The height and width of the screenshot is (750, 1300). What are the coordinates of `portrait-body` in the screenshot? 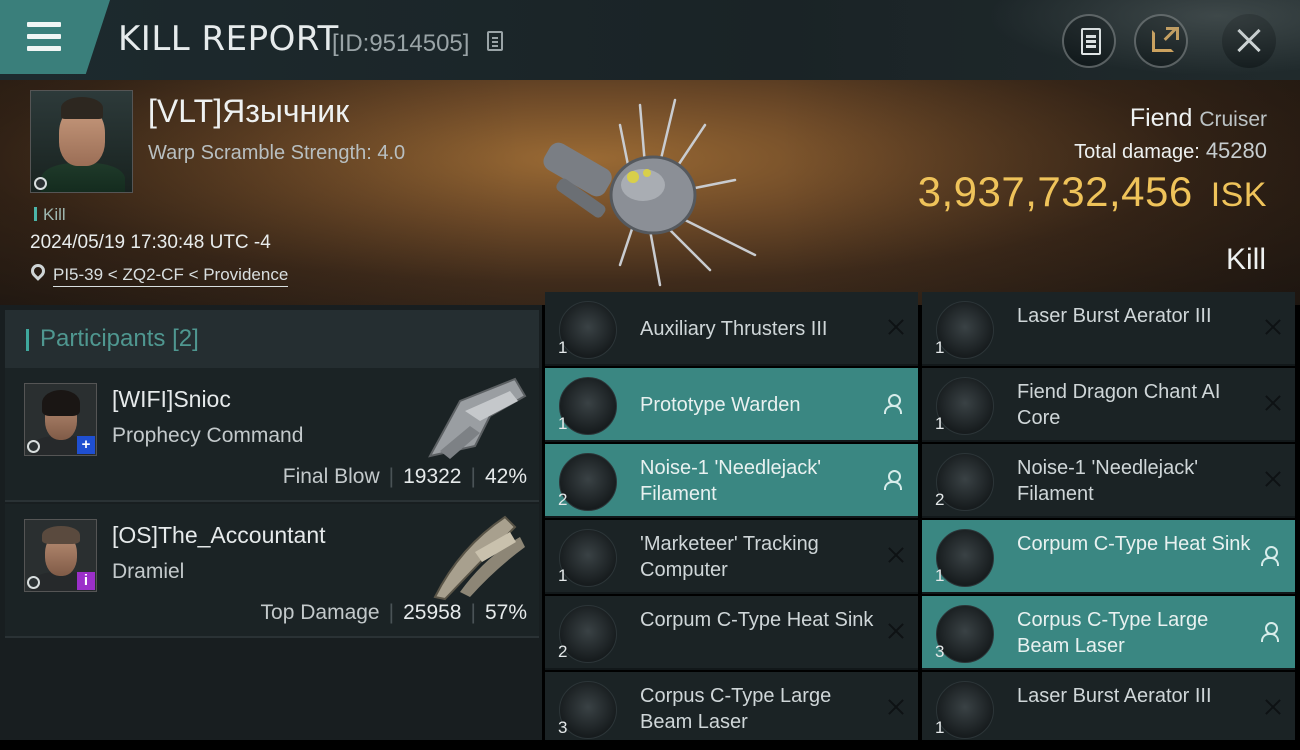 It's located at (83, 177).